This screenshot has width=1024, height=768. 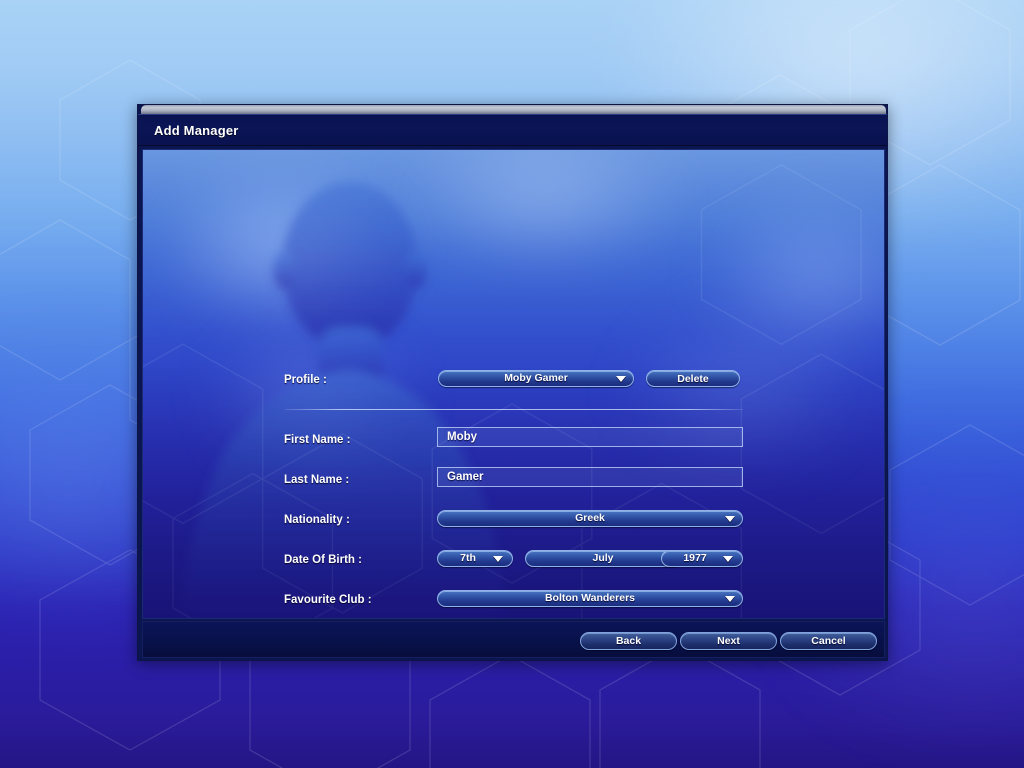 I want to click on nationality-label: Nationality :, so click(x=317, y=520).